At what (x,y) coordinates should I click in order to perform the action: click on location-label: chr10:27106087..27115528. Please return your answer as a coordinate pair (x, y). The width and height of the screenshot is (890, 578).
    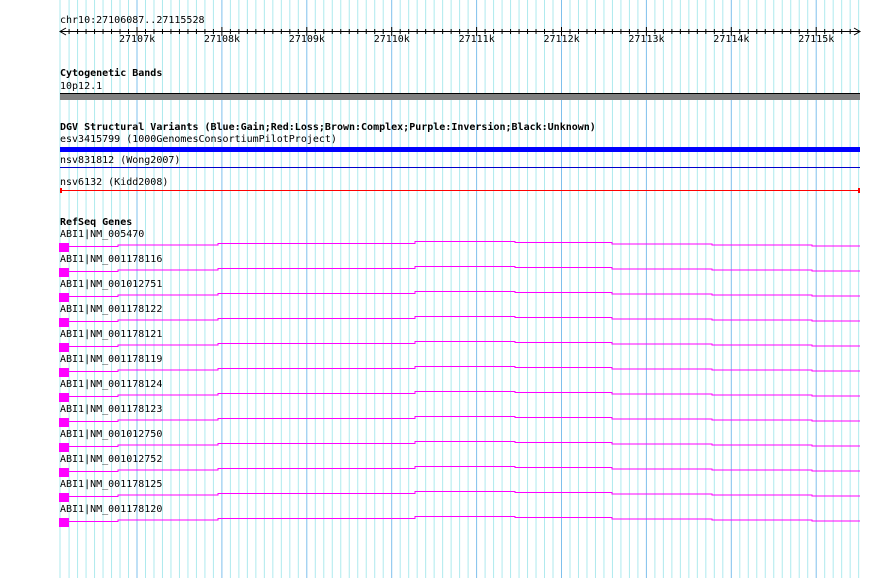
    Looking at the image, I should click on (132, 20).